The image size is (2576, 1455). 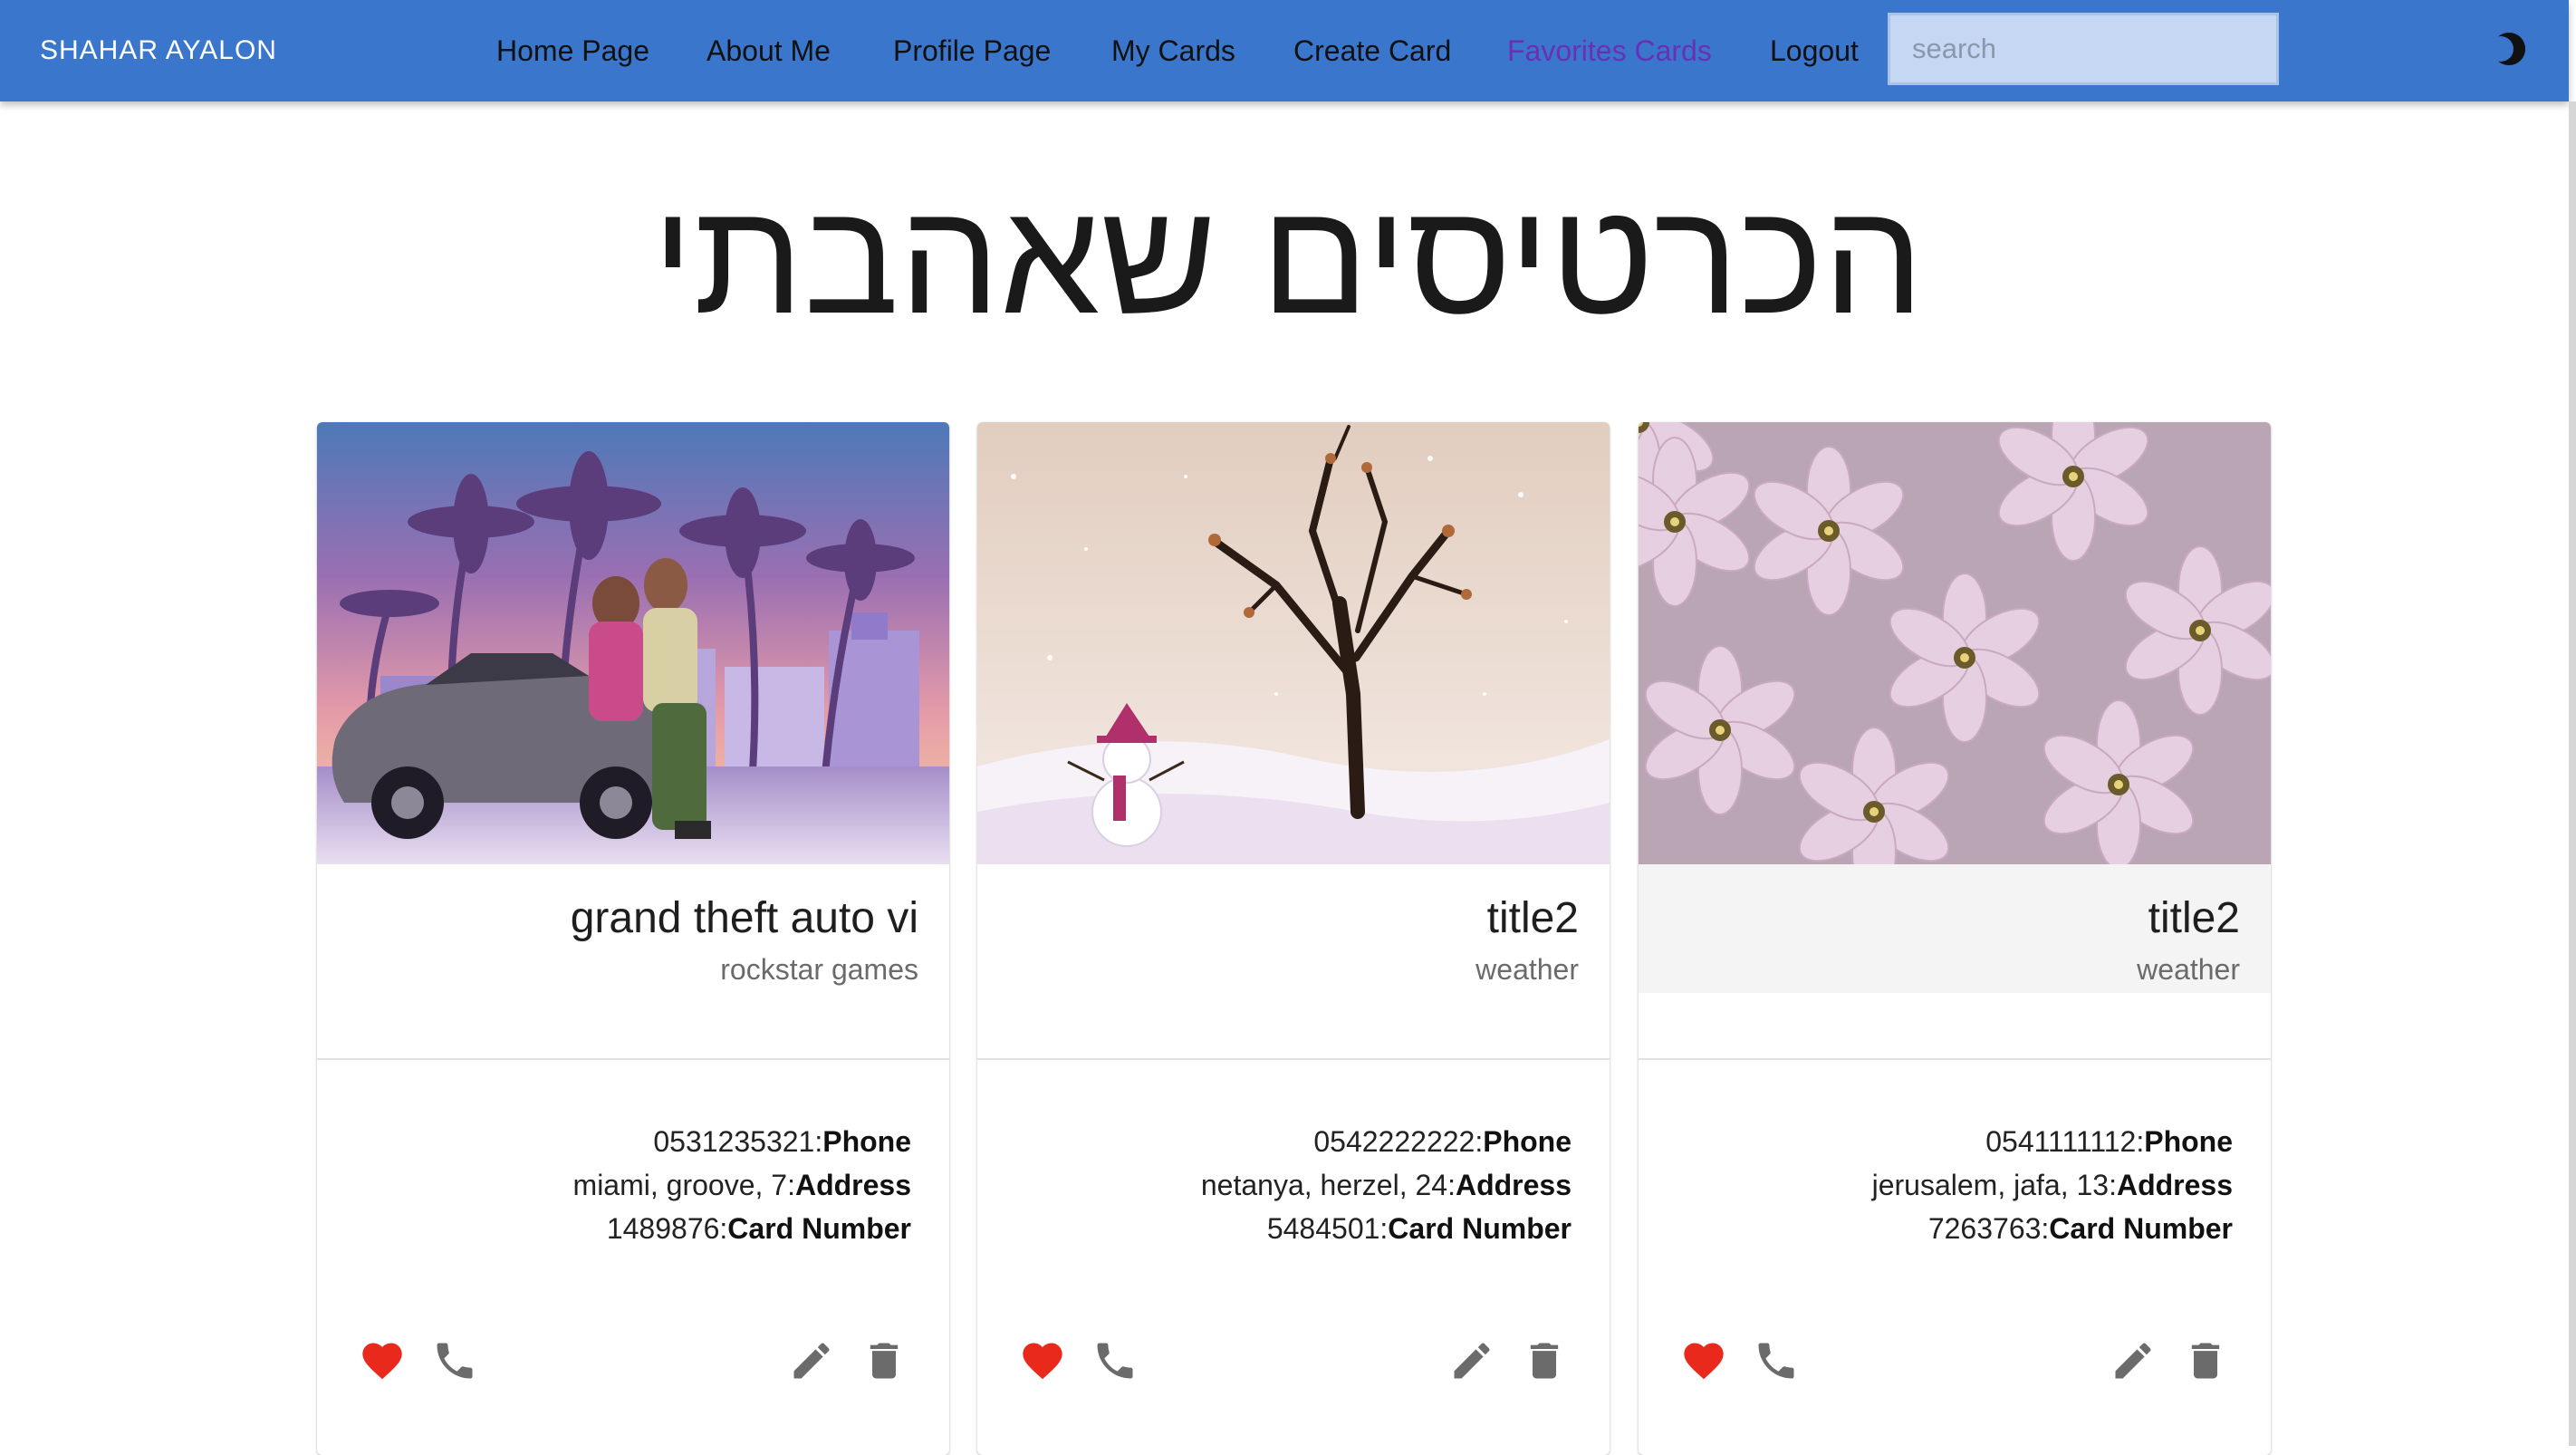 I want to click on card-title: grand theft auto vi, so click(x=744, y=918).